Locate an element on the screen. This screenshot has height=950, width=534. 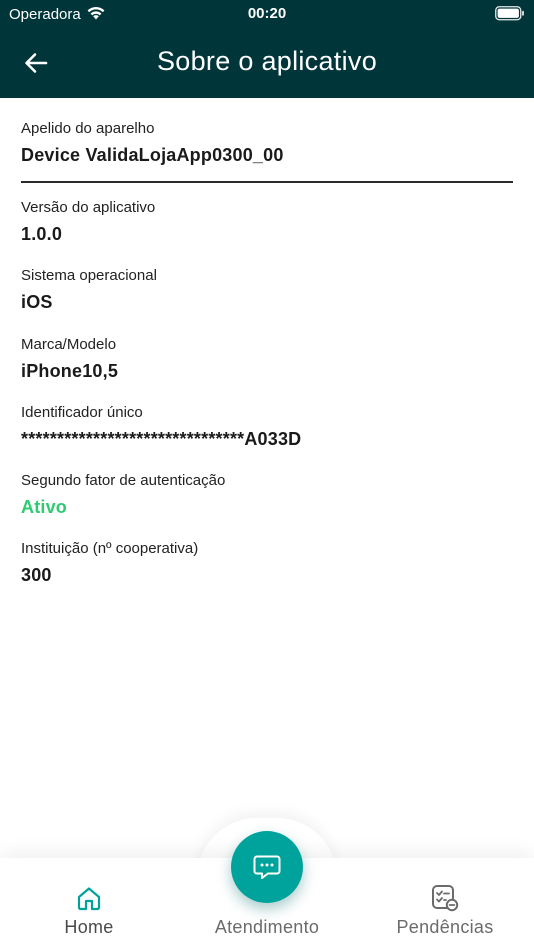
app-bar: Sobre o aplicativo is located at coordinates (267, 63).